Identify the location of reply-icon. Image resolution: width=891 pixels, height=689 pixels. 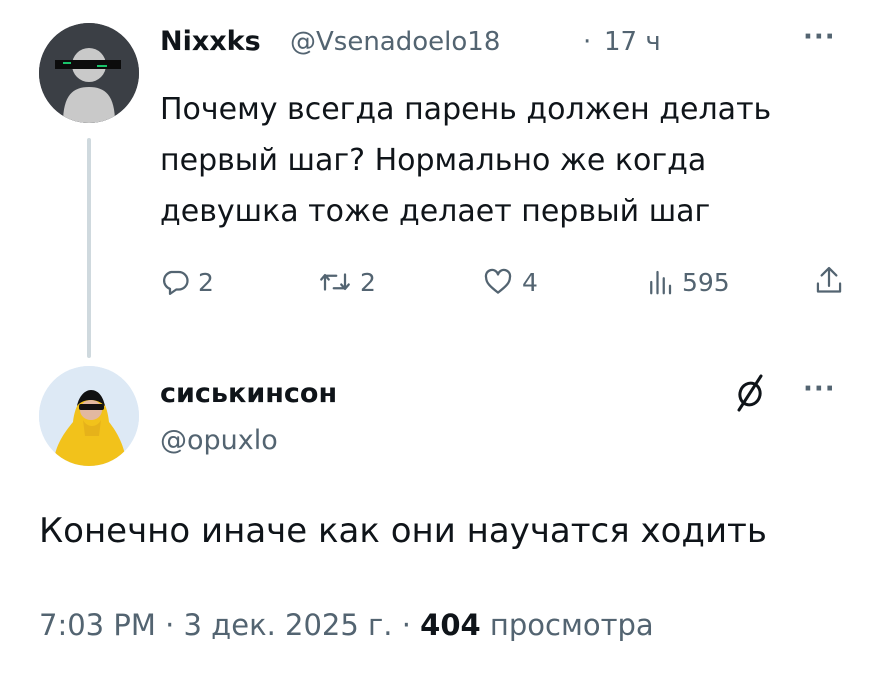
(176, 282).